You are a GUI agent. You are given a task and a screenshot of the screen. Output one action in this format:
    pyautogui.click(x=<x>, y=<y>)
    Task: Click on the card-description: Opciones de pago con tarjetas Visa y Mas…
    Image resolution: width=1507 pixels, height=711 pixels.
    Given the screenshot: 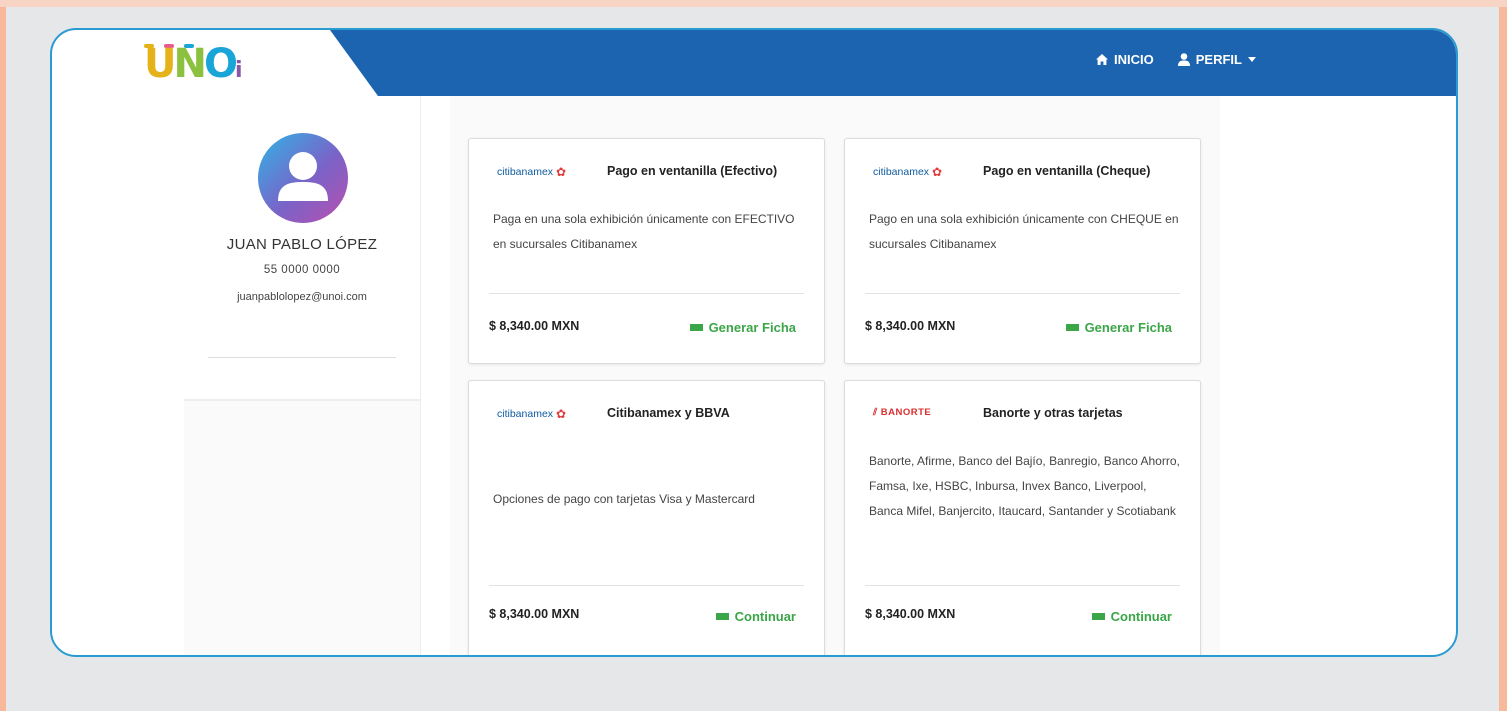 What is the action you would take?
    pyautogui.click(x=624, y=499)
    